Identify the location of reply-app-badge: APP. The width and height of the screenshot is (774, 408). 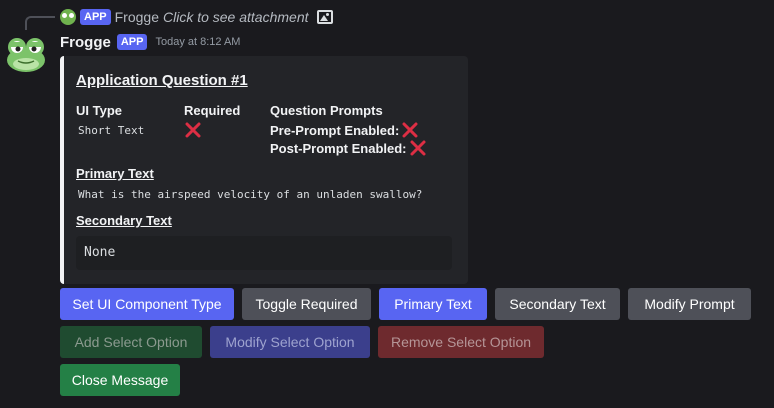
(95, 17).